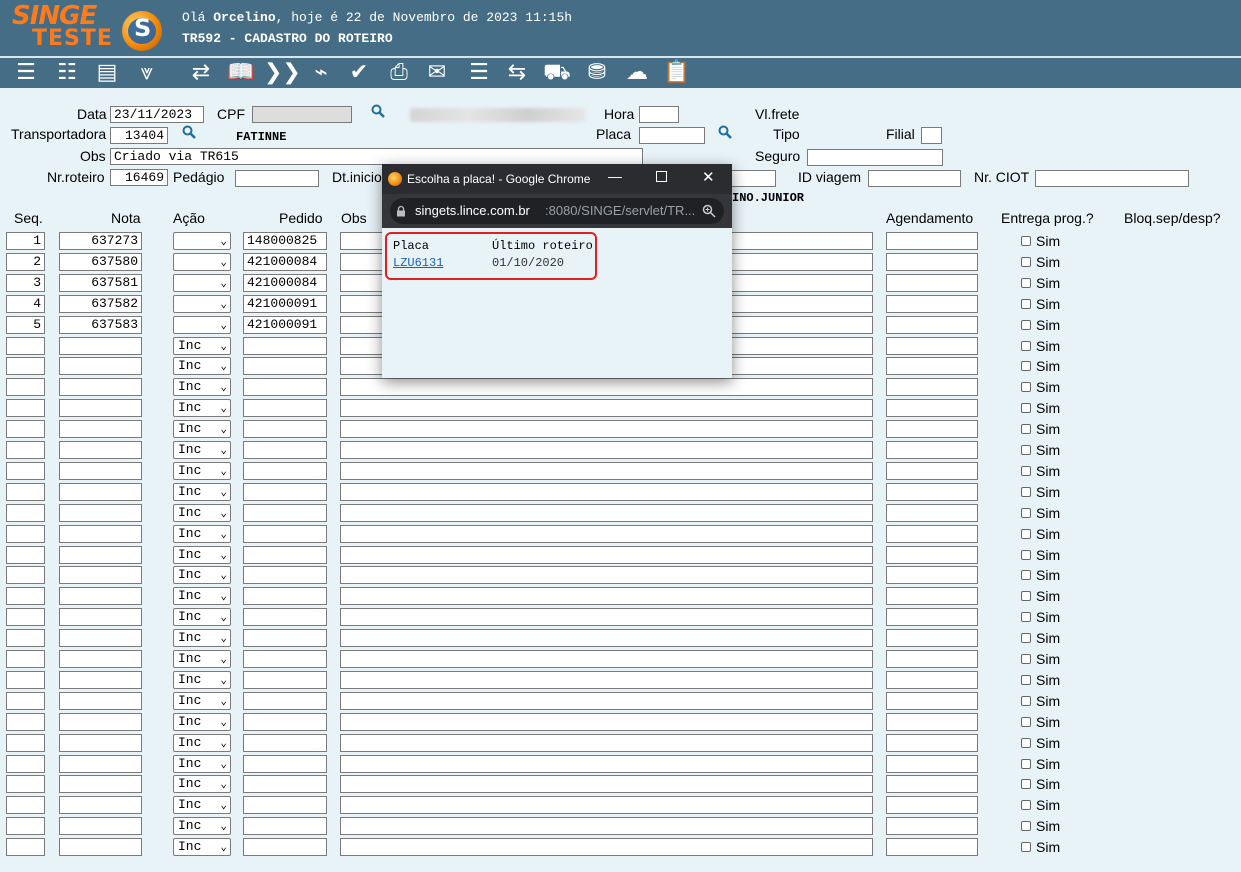 This screenshot has height=872, width=1241. I want to click on refresh-icon: ⇄, so click(201, 73).